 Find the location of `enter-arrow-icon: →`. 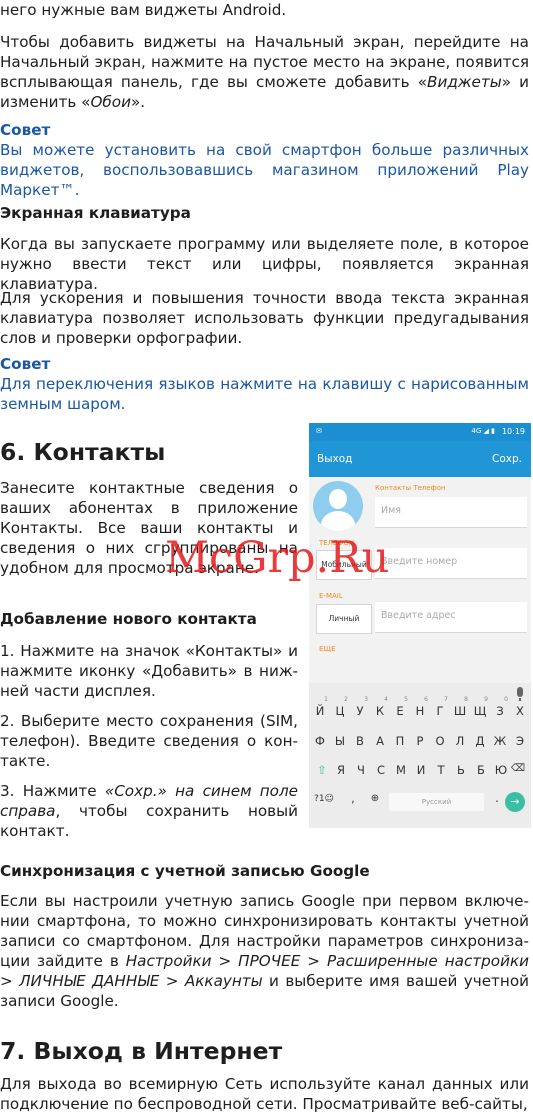

enter-arrow-icon: → is located at coordinates (515, 802).